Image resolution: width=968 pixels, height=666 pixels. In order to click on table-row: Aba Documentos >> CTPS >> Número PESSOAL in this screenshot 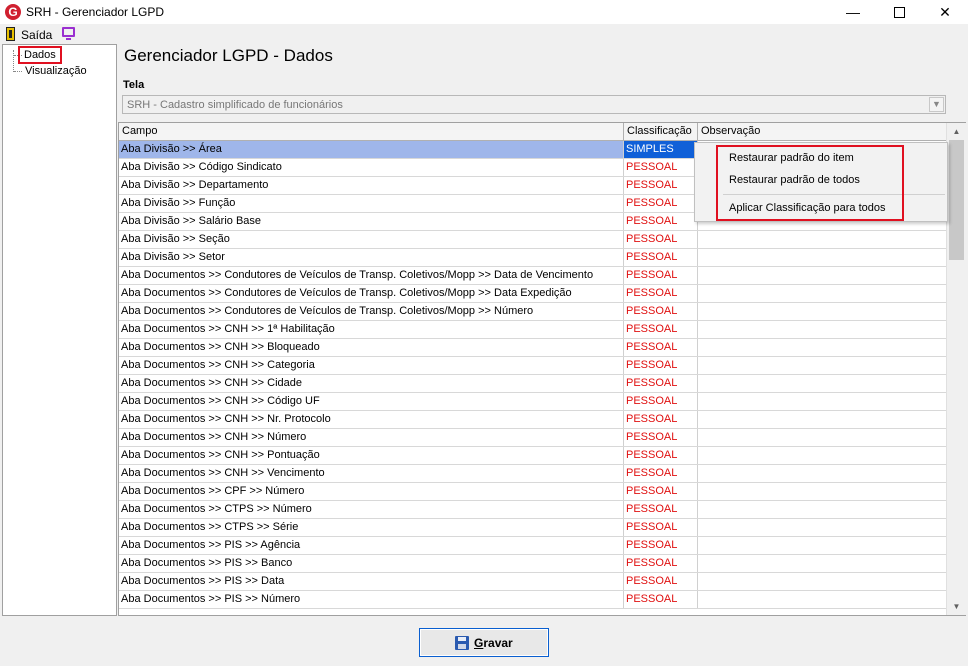, I will do `click(533, 510)`.